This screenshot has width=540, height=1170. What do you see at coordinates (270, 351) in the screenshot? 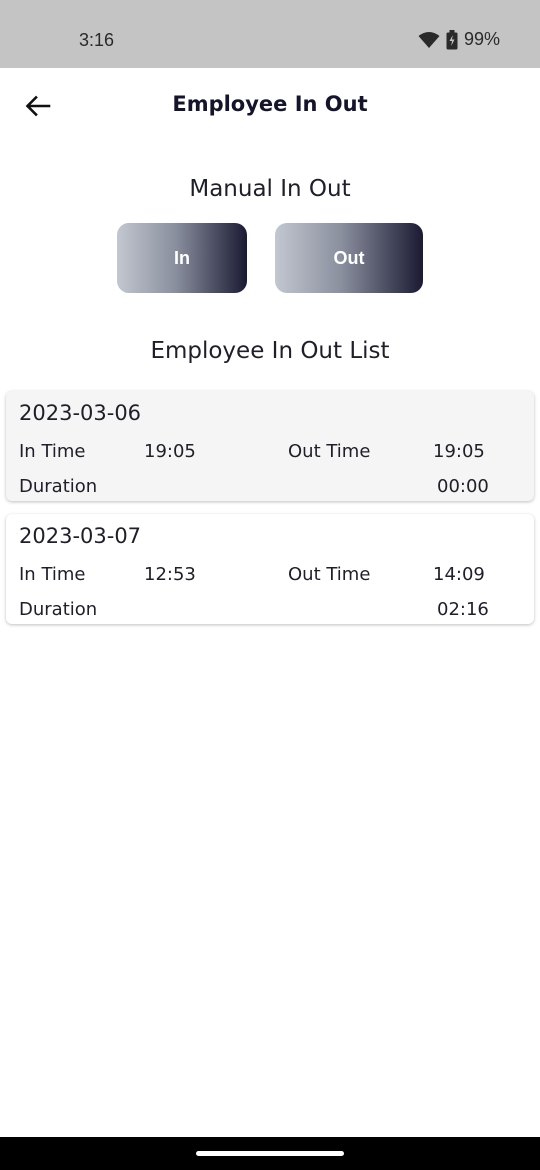
I see `in-out-list-title: Employee In Out List` at bounding box center [270, 351].